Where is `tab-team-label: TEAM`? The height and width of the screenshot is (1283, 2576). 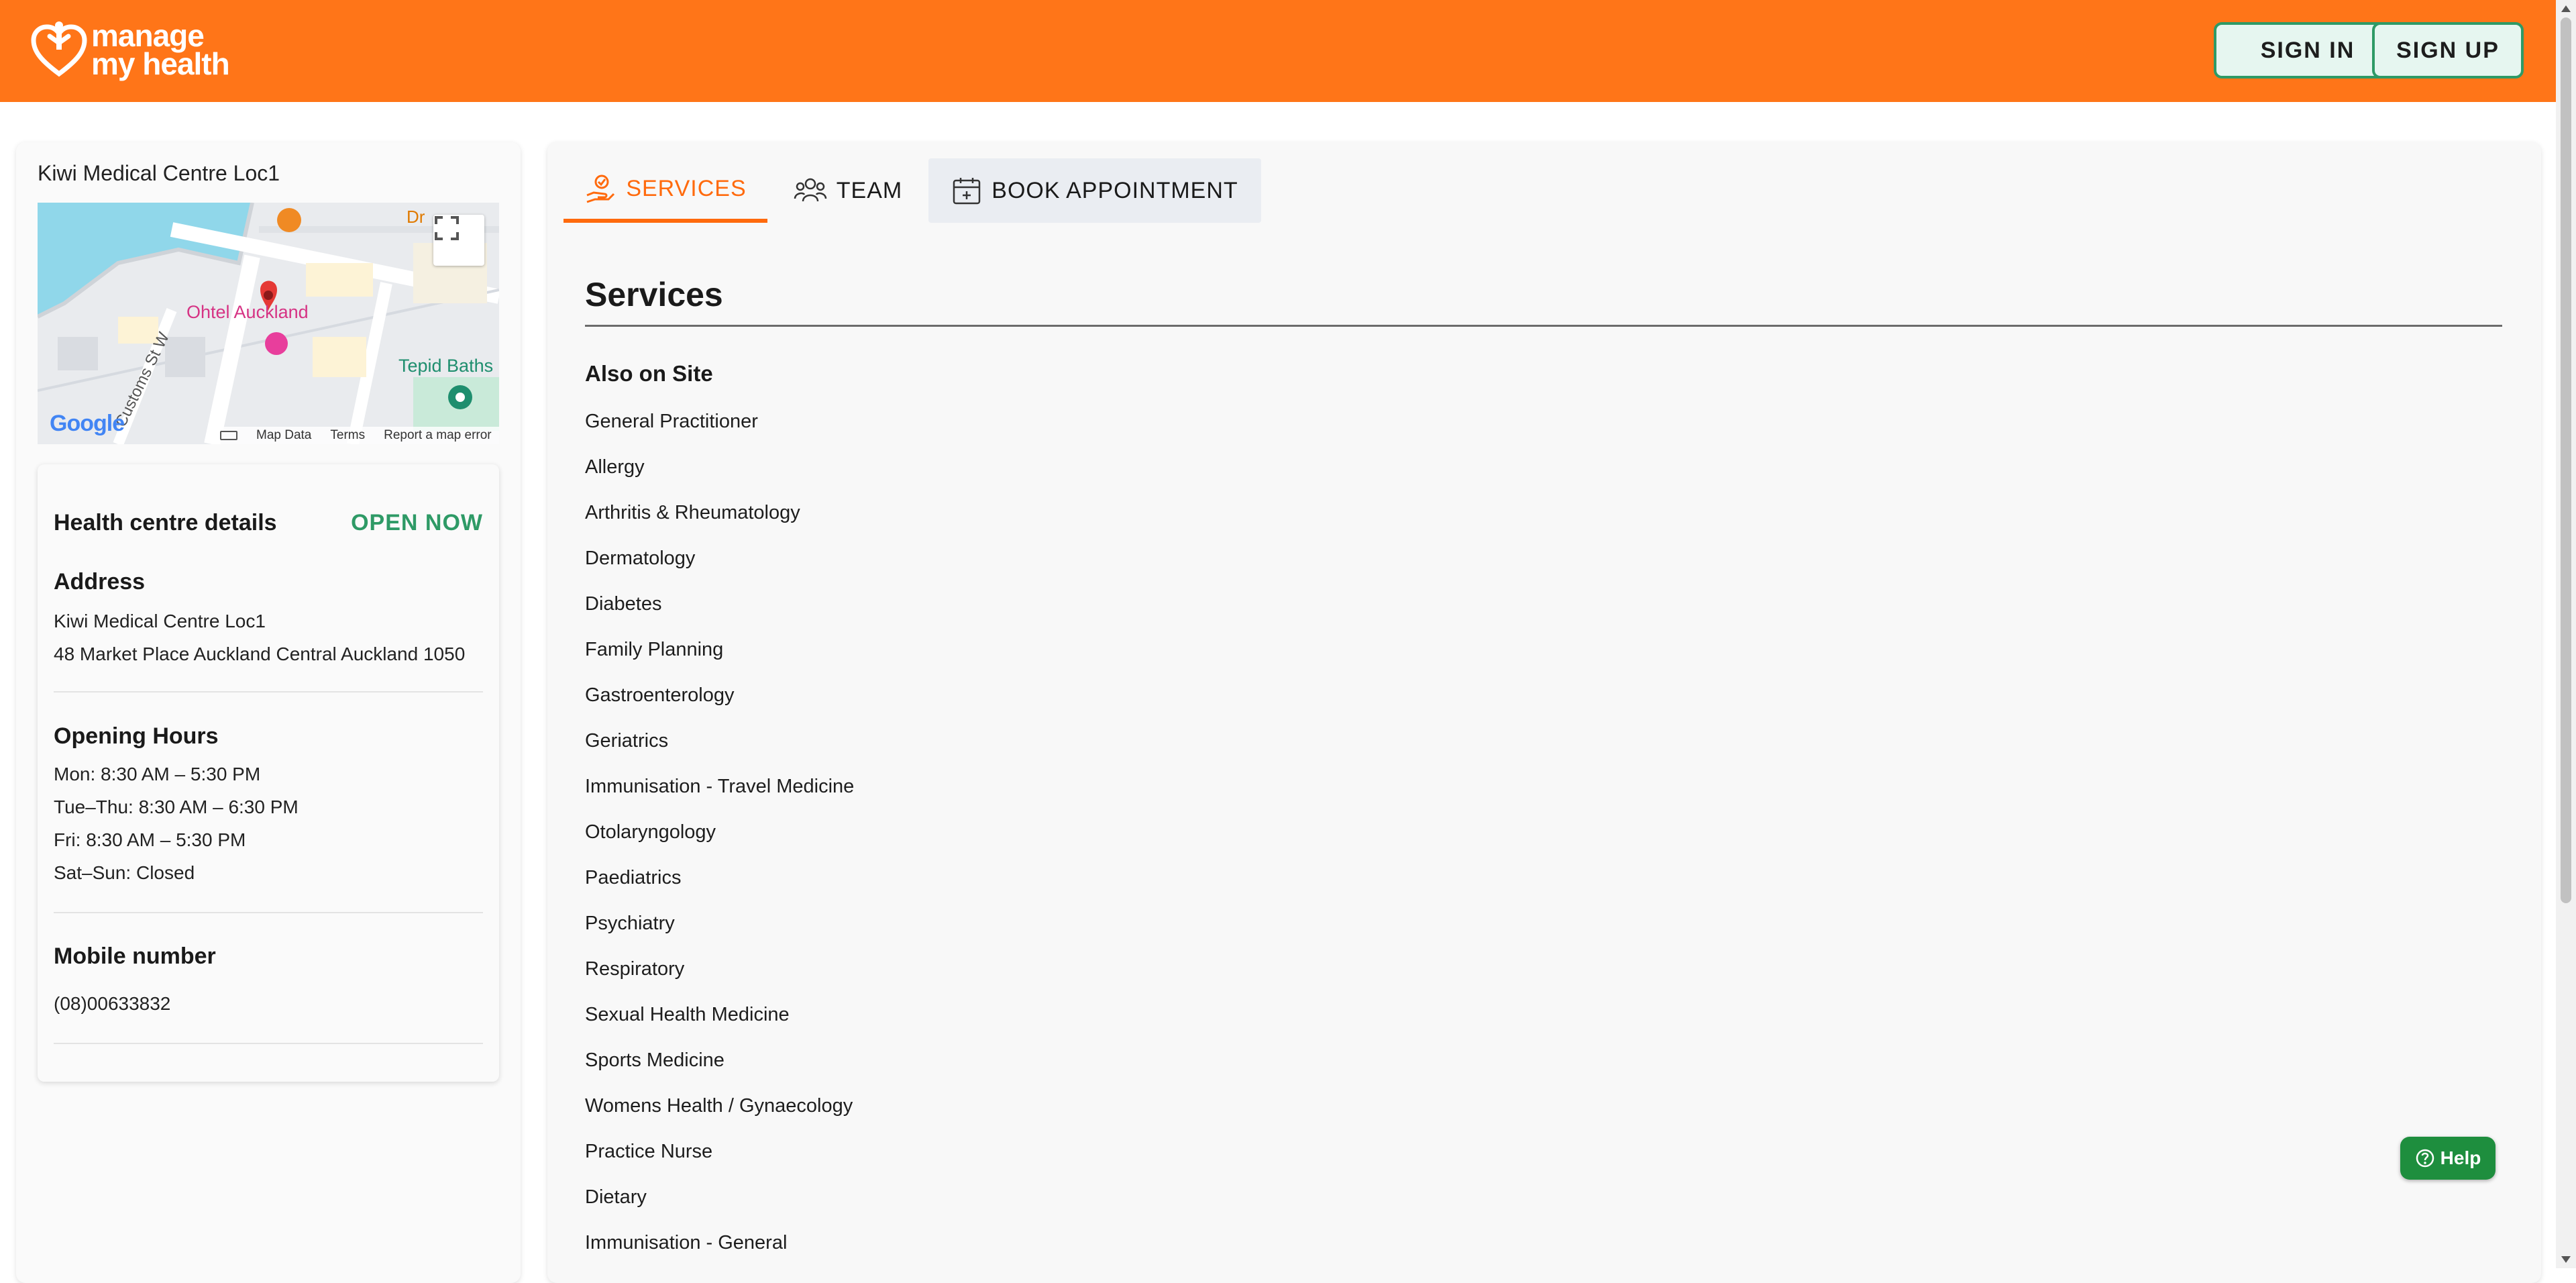 tab-team-label: TEAM is located at coordinates (869, 190).